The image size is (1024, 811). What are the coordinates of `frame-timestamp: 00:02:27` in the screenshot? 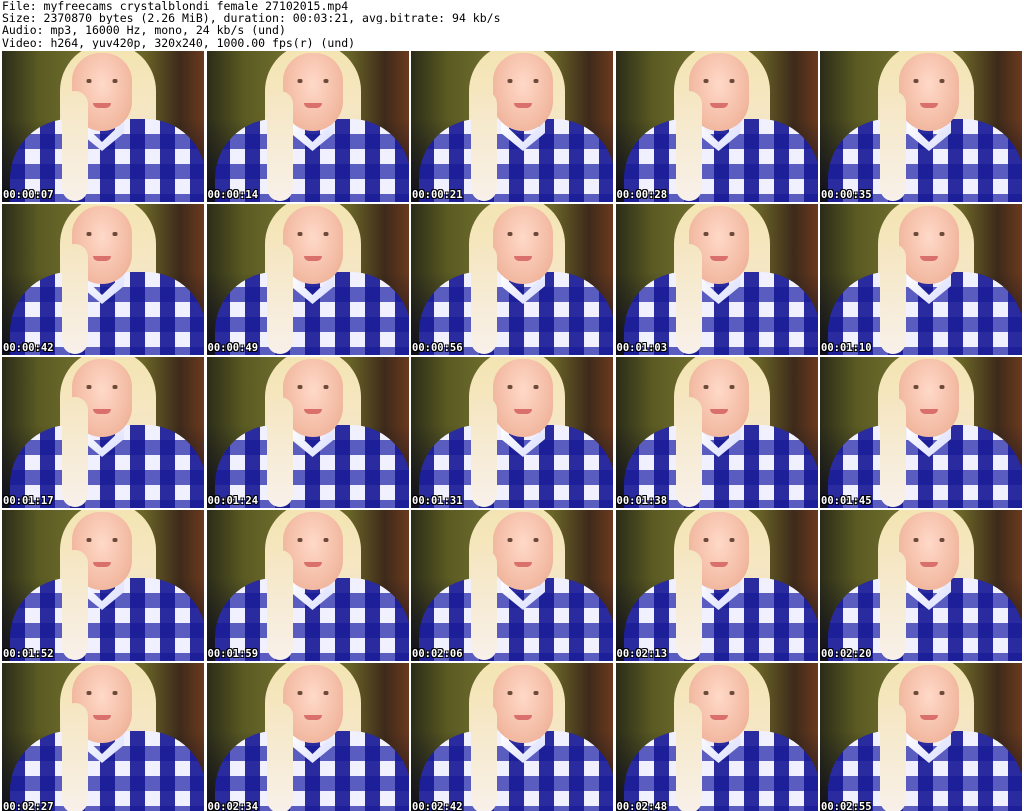 It's located at (28, 806).